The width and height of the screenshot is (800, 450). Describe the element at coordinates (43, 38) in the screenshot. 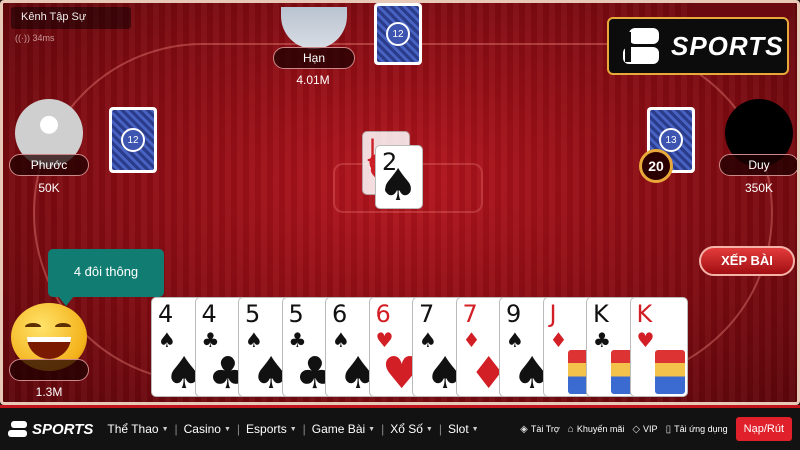

I see `ping-value: 34ms` at that location.